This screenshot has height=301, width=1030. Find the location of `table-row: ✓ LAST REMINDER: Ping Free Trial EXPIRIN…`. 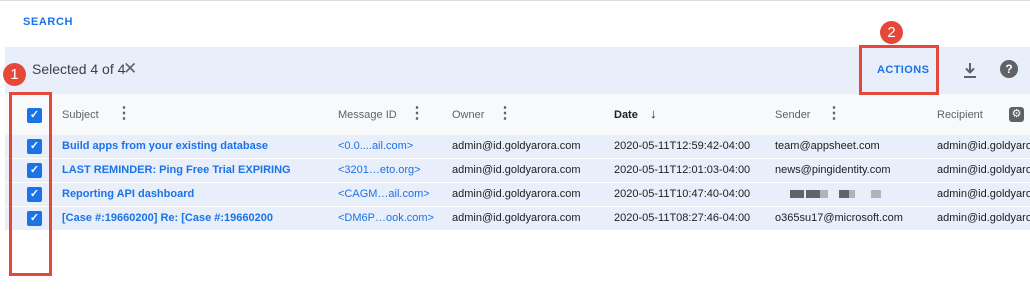

table-row: ✓ LAST REMINDER: Ping Free Trial EXPIRIN… is located at coordinates (517, 171).